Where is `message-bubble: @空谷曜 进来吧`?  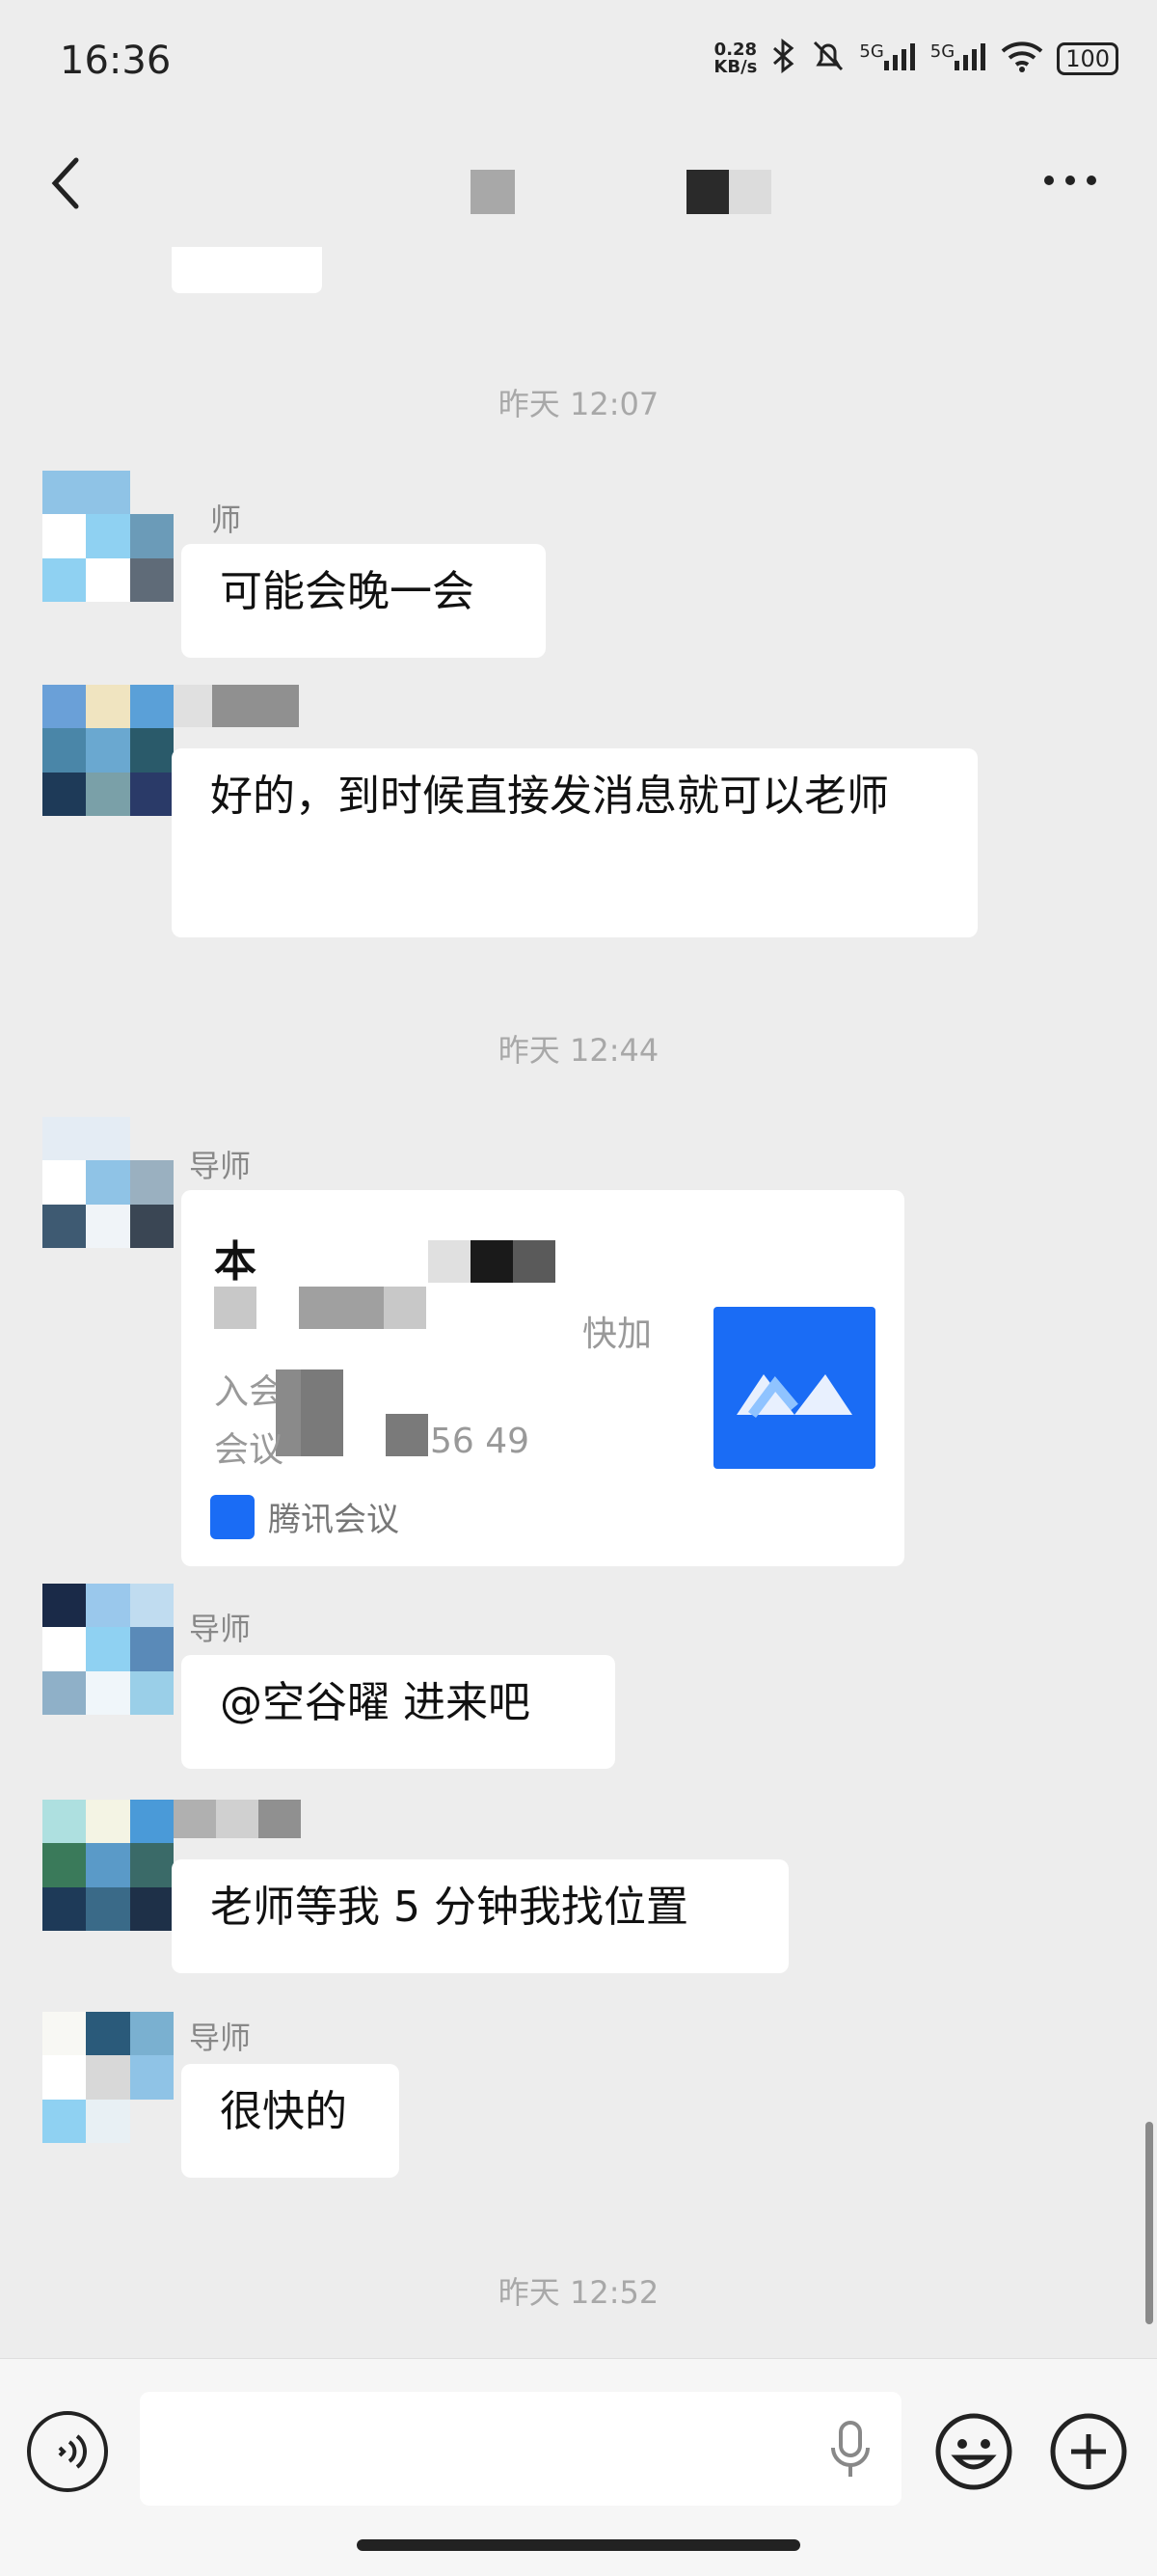 message-bubble: @空谷曜 进来吧 is located at coordinates (398, 1712).